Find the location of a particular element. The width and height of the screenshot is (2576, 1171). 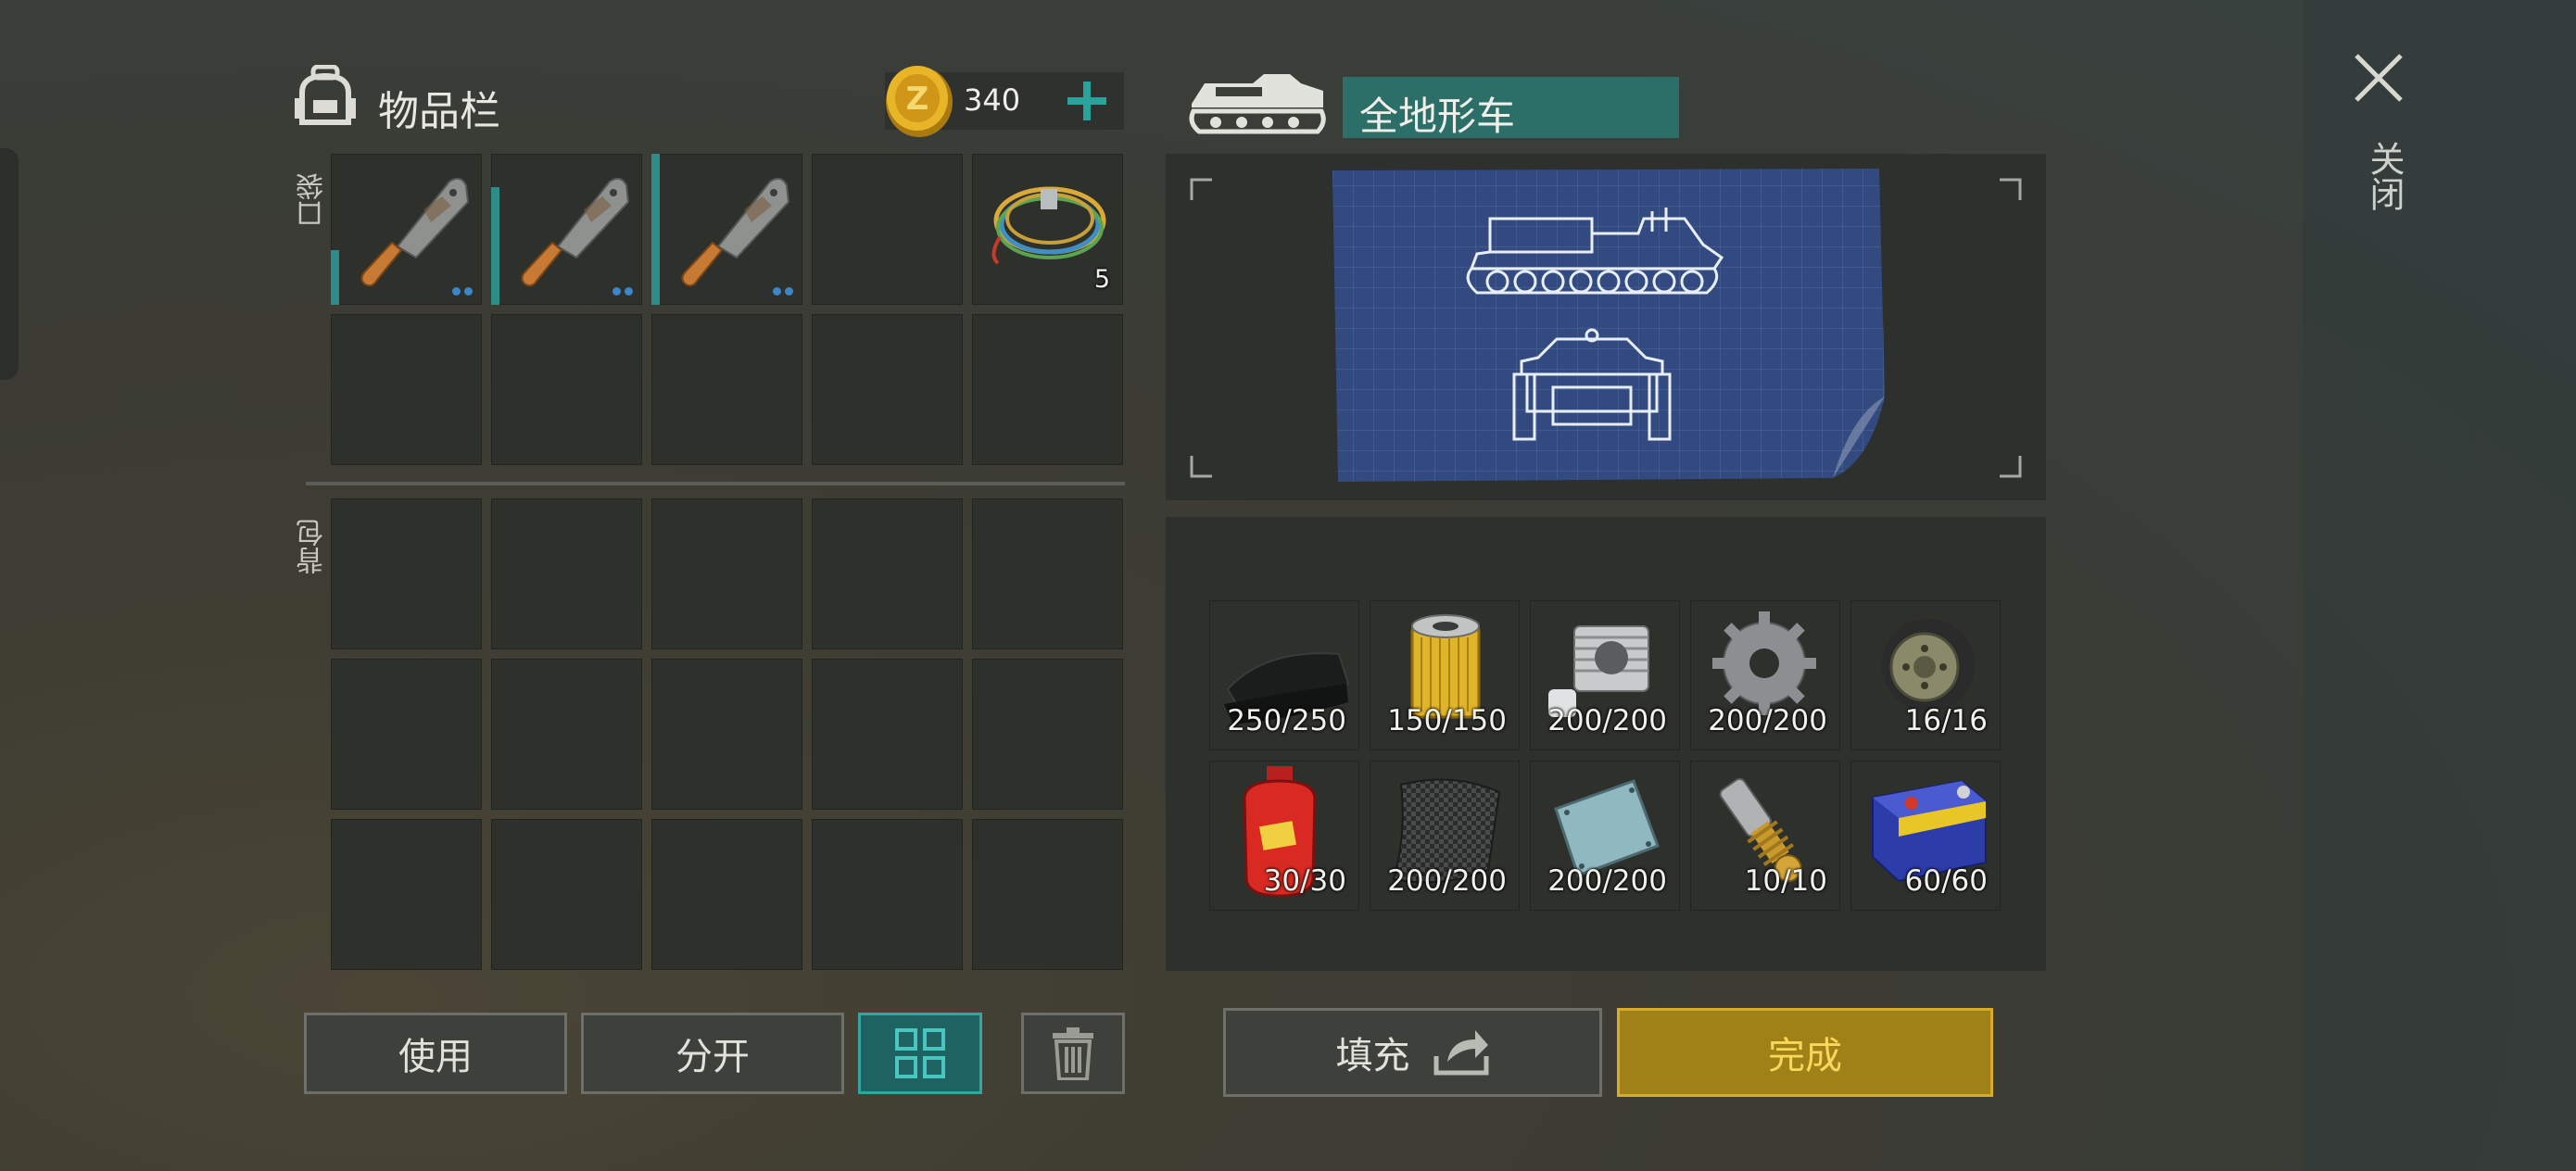

material-qty: 10/10 is located at coordinates (1785, 881).